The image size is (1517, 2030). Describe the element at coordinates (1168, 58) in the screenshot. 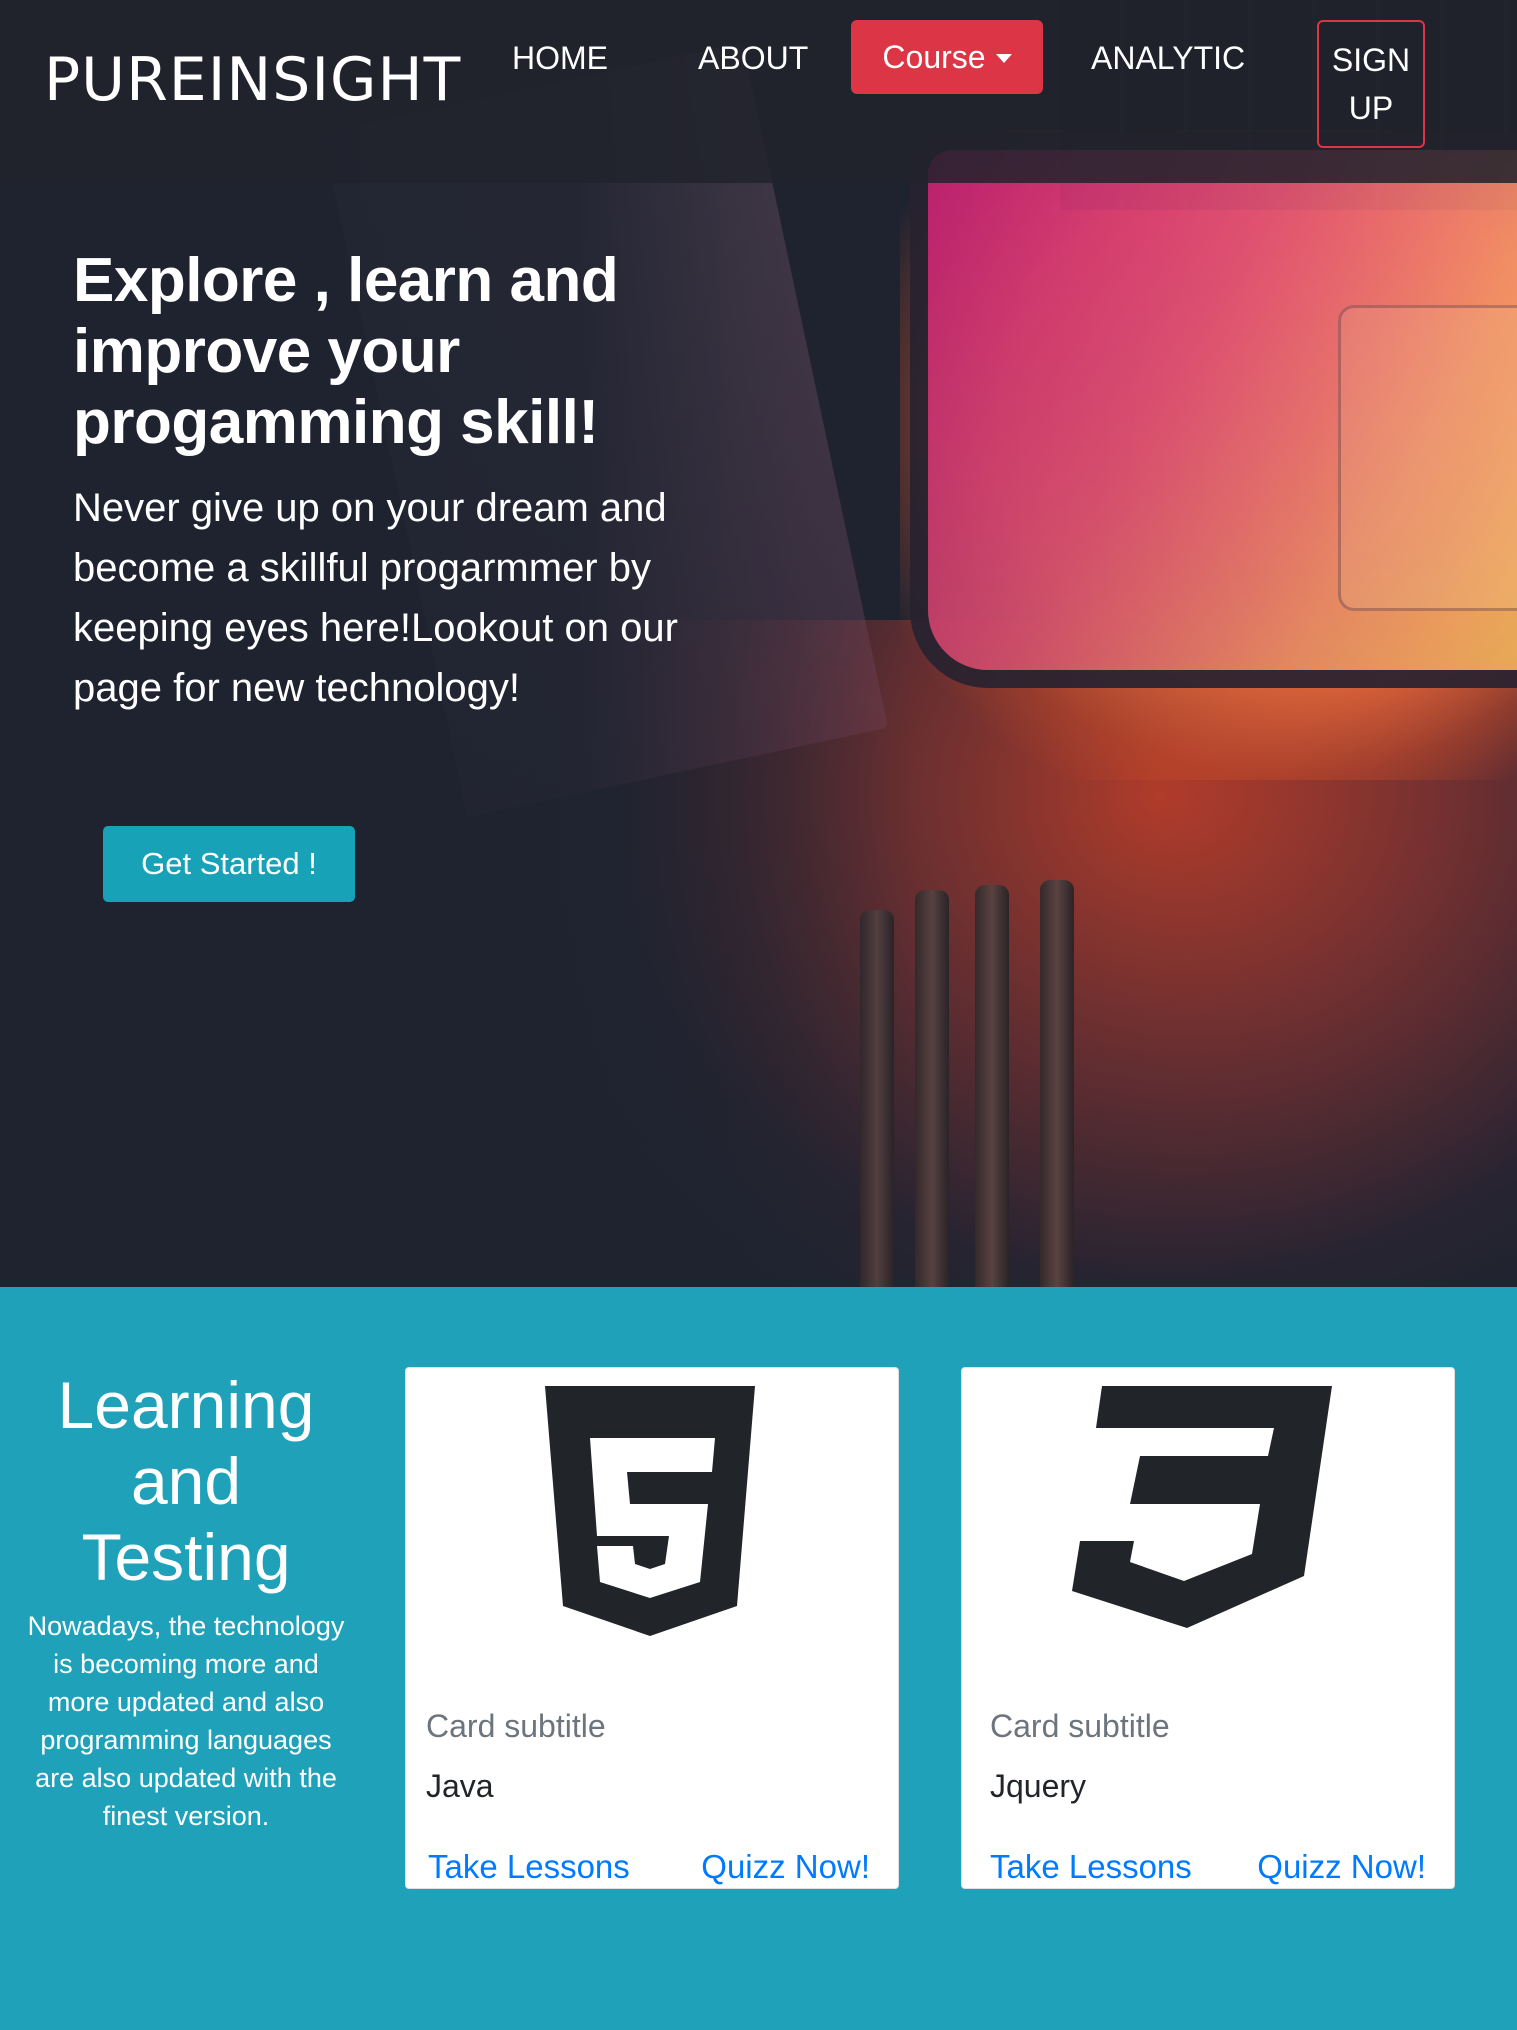

I see `nav-link-analytic: ANALYTIC` at that location.